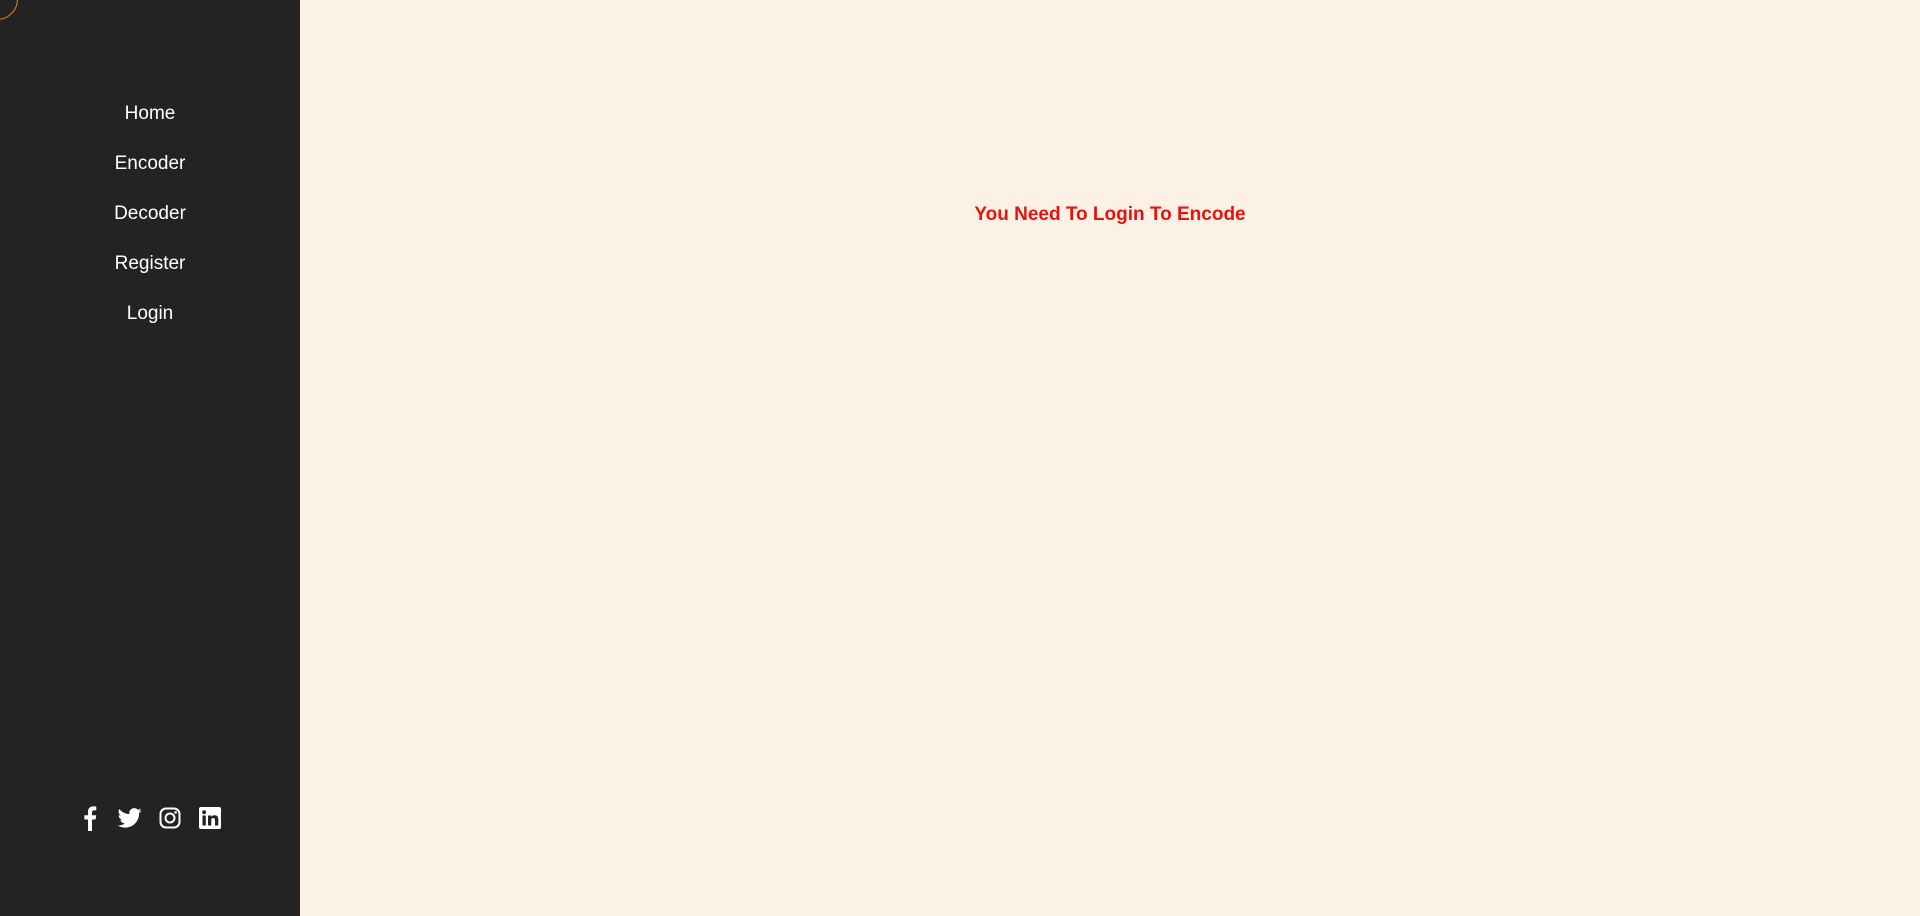 The height and width of the screenshot is (916, 1920). Describe the element at coordinates (150, 321) in the screenshot. I see `nav-login-link: Login` at that location.